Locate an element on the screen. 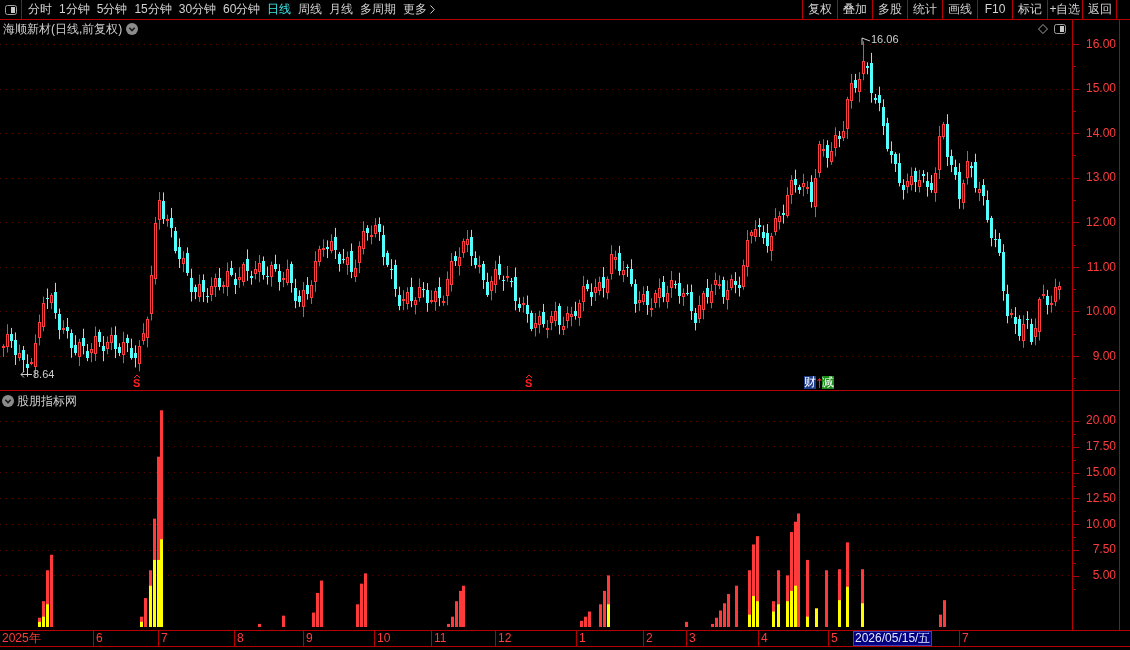  toolbar-button: 画线 is located at coordinates (959, 9).